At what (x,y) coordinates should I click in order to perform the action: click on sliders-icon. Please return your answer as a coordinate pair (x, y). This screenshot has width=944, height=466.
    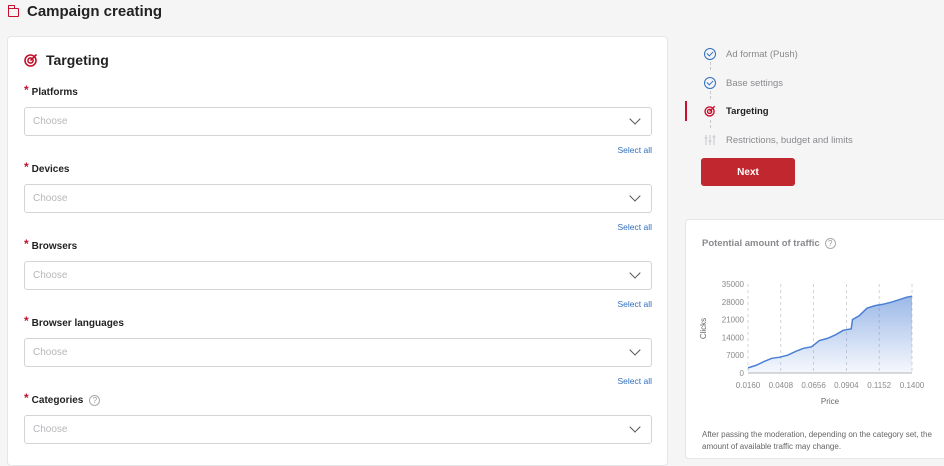
    Looking at the image, I should click on (710, 140).